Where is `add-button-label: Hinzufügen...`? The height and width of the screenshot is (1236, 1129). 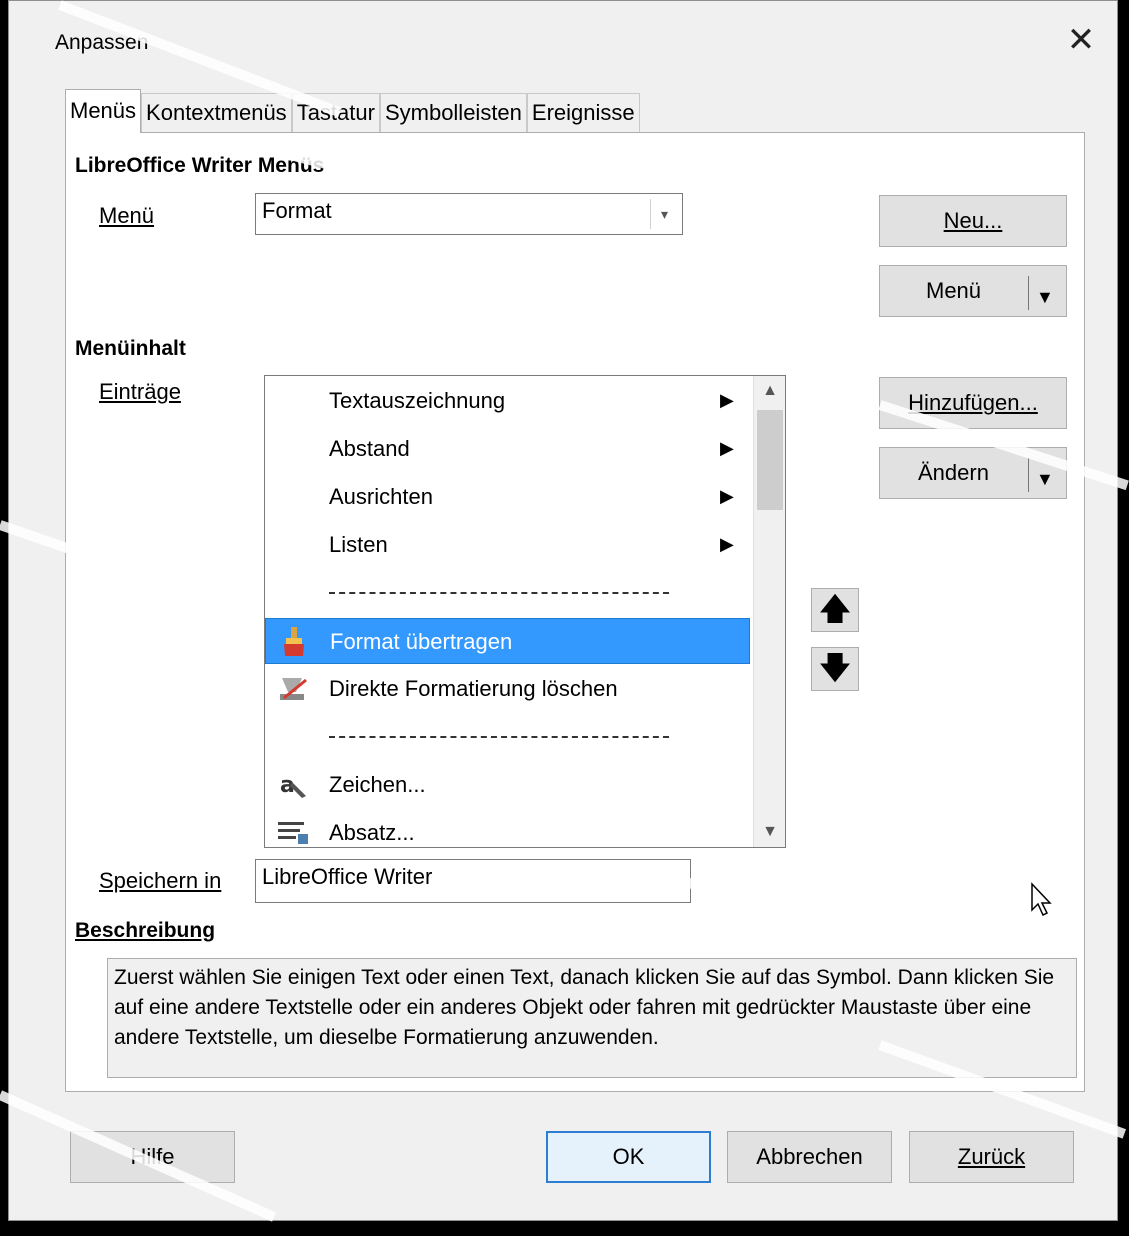
add-button-label: Hinzufügen... is located at coordinates (973, 402).